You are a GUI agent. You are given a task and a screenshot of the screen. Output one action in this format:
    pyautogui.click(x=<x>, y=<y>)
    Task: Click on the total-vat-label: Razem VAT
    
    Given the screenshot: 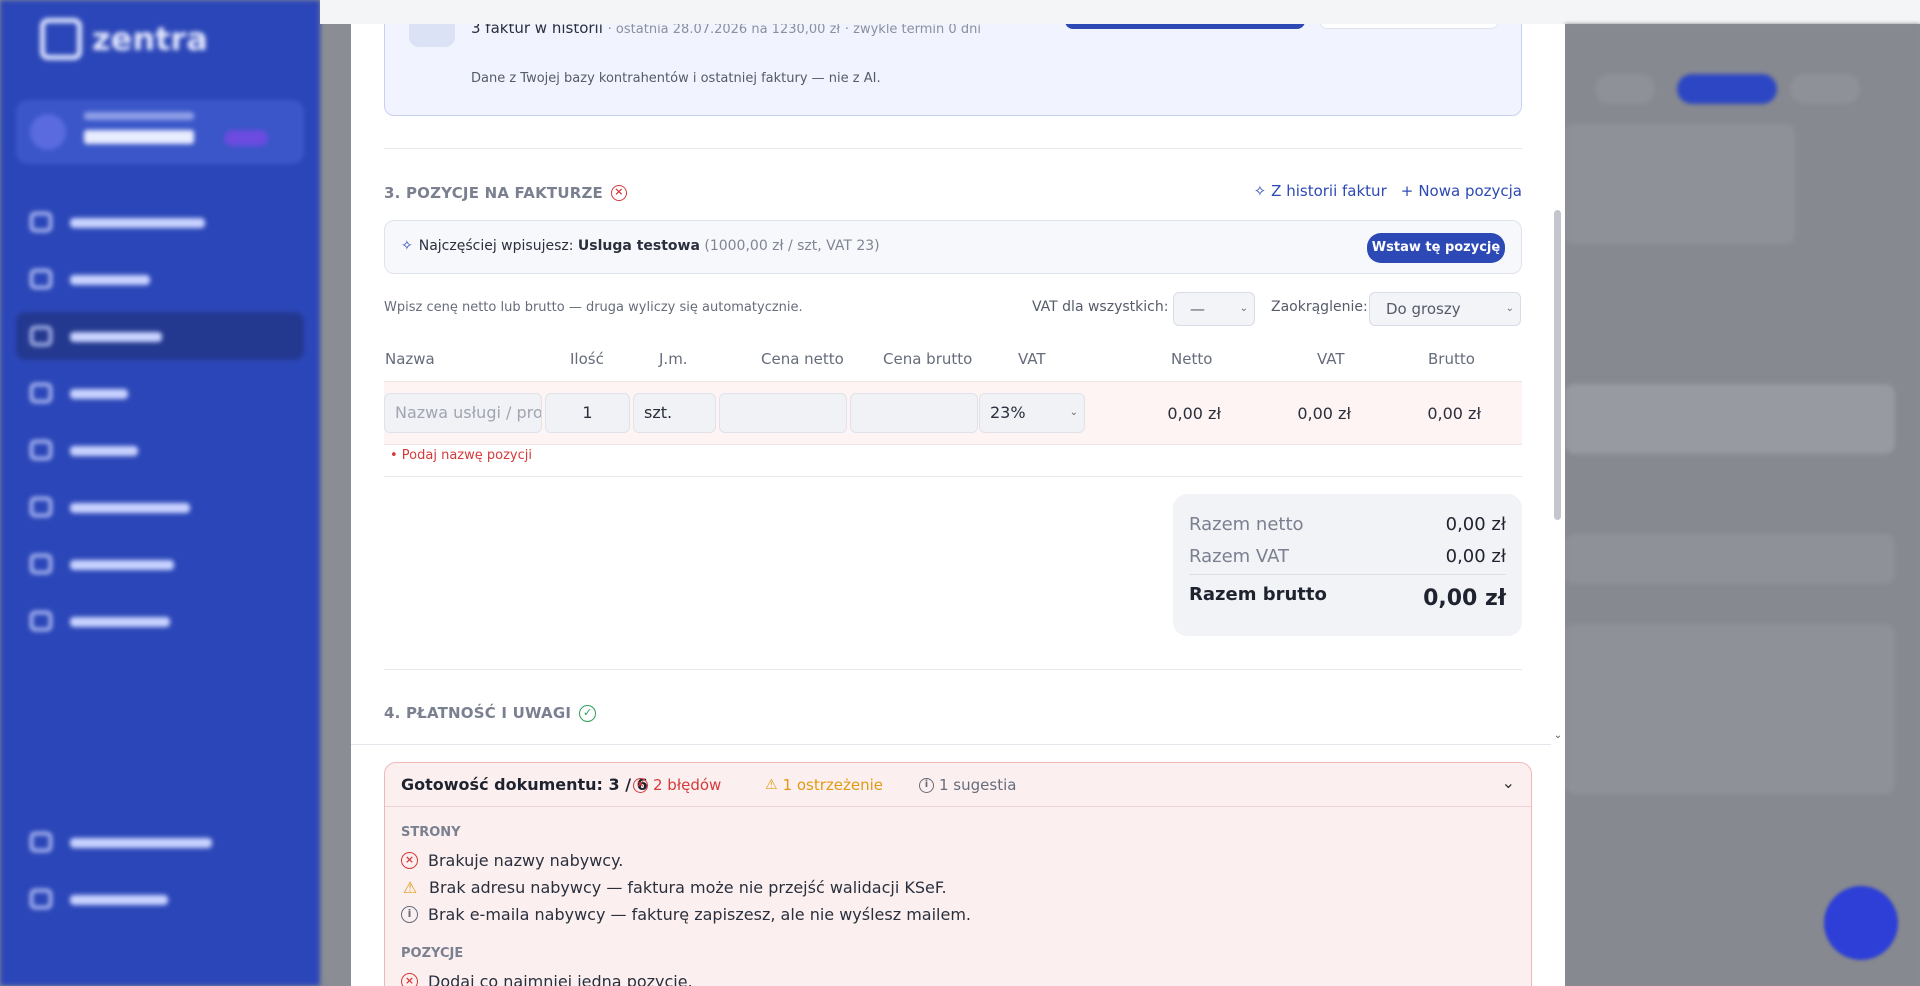 What is the action you would take?
    pyautogui.click(x=1239, y=556)
    